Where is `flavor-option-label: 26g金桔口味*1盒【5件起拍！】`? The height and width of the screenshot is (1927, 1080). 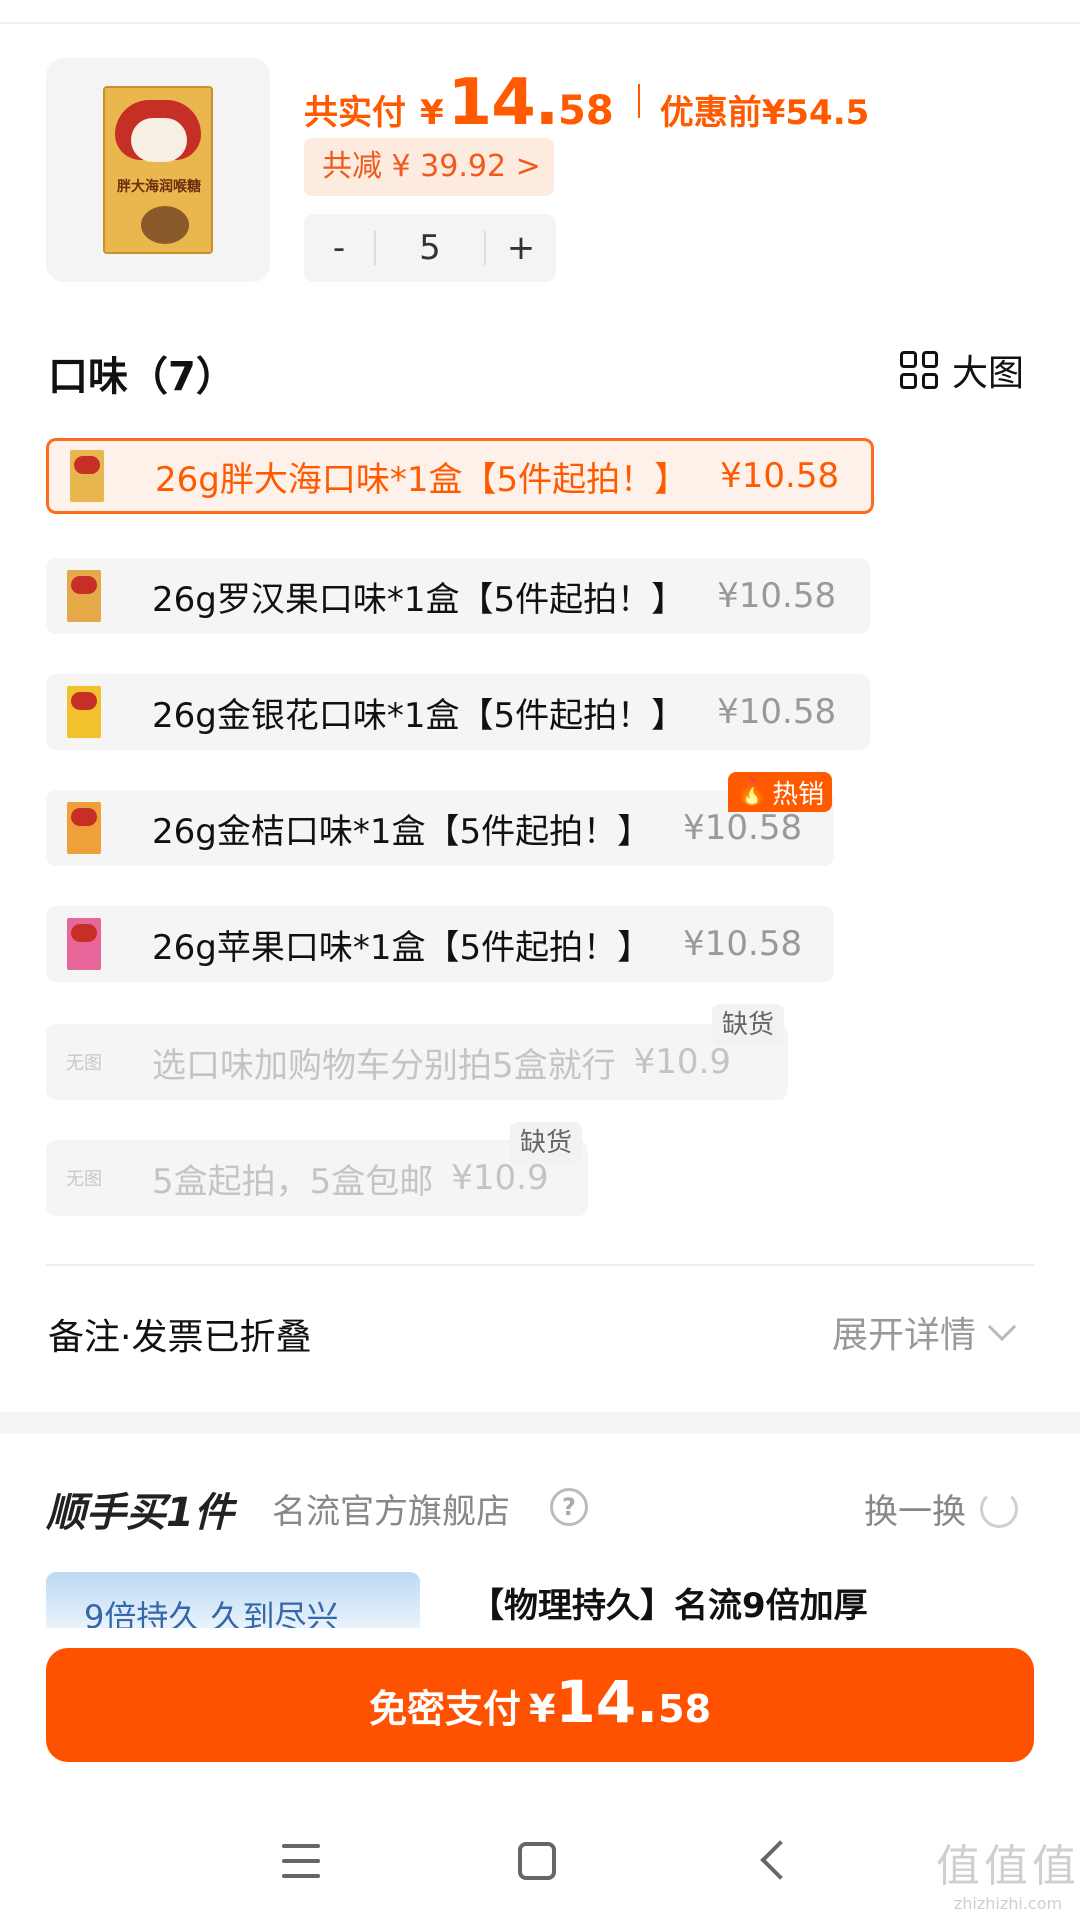 flavor-option-label: 26g金桔口味*1盒【5件起拍！】 is located at coordinates (402, 831).